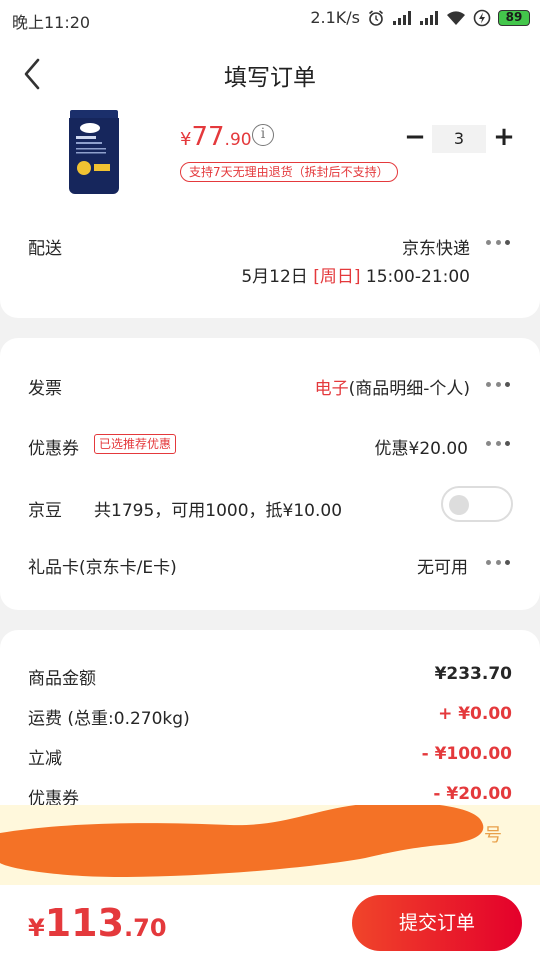 Image resolution: width=540 pixels, height=960 pixels. I want to click on page-title: 填写订单, so click(270, 78).